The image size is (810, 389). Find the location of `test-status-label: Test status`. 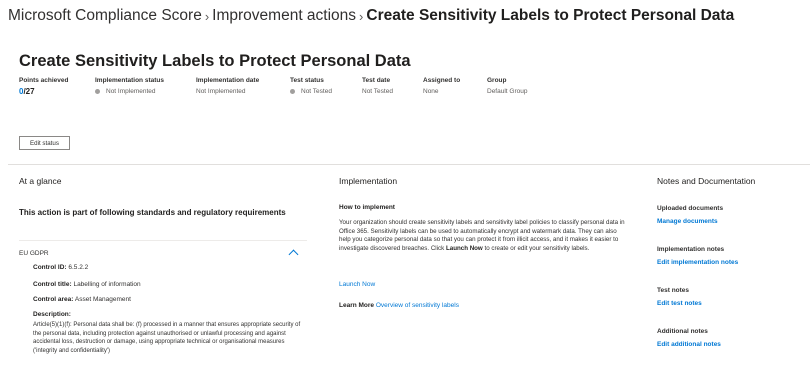

test-status-label: Test status is located at coordinates (307, 80).